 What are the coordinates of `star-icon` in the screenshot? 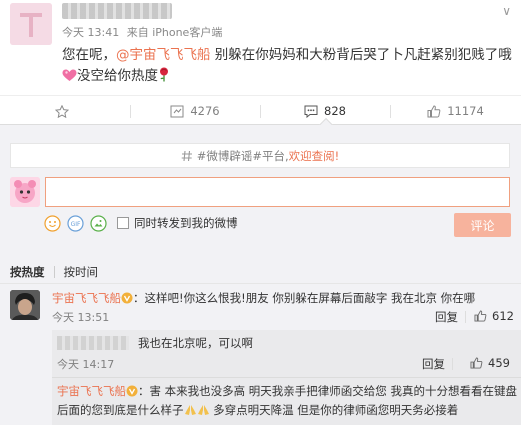 It's located at (62, 111).